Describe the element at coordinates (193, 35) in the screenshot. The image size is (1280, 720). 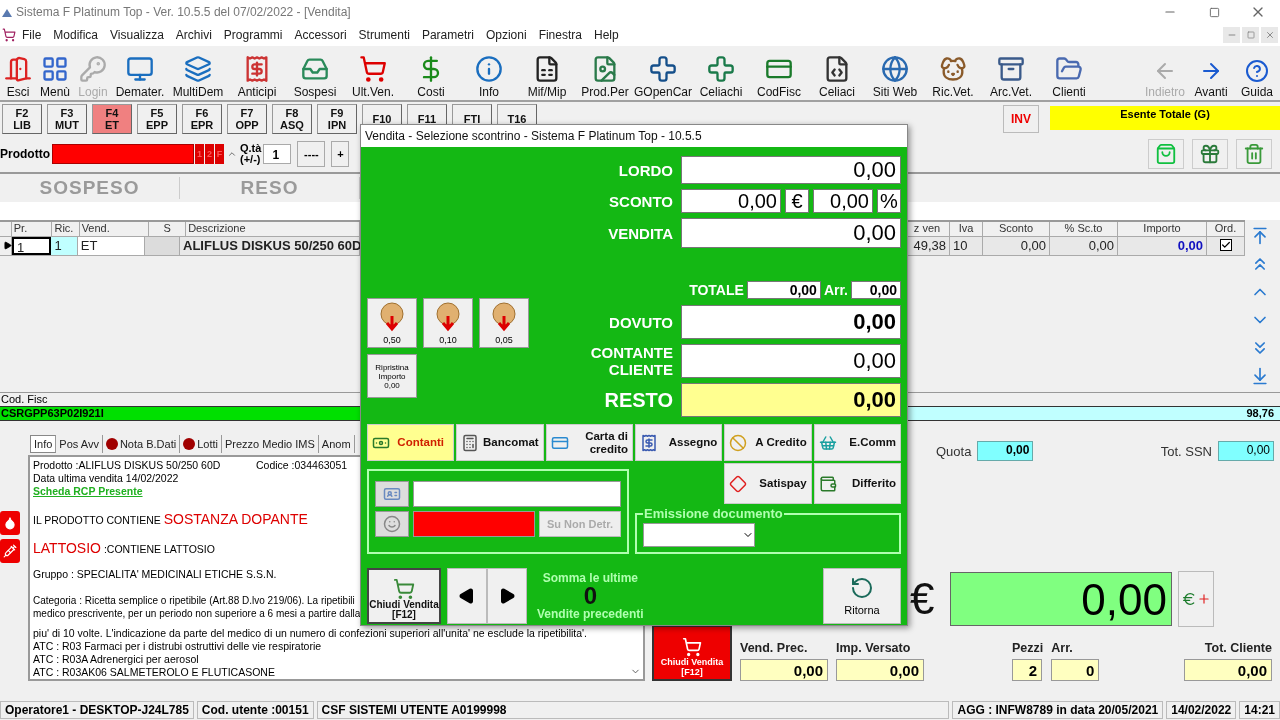
I see `menu-item: Archivi` at that location.